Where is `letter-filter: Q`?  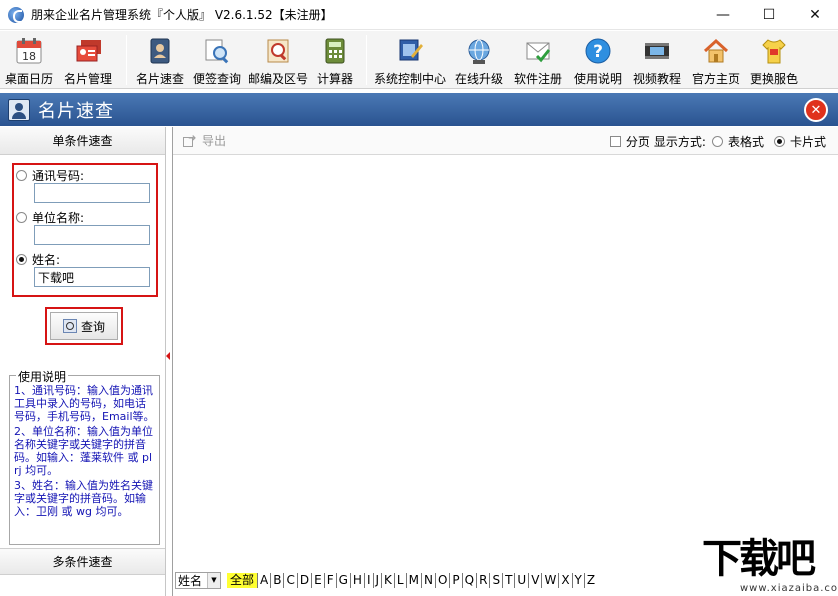 letter-filter: Q is located at coordinates (470, 580).